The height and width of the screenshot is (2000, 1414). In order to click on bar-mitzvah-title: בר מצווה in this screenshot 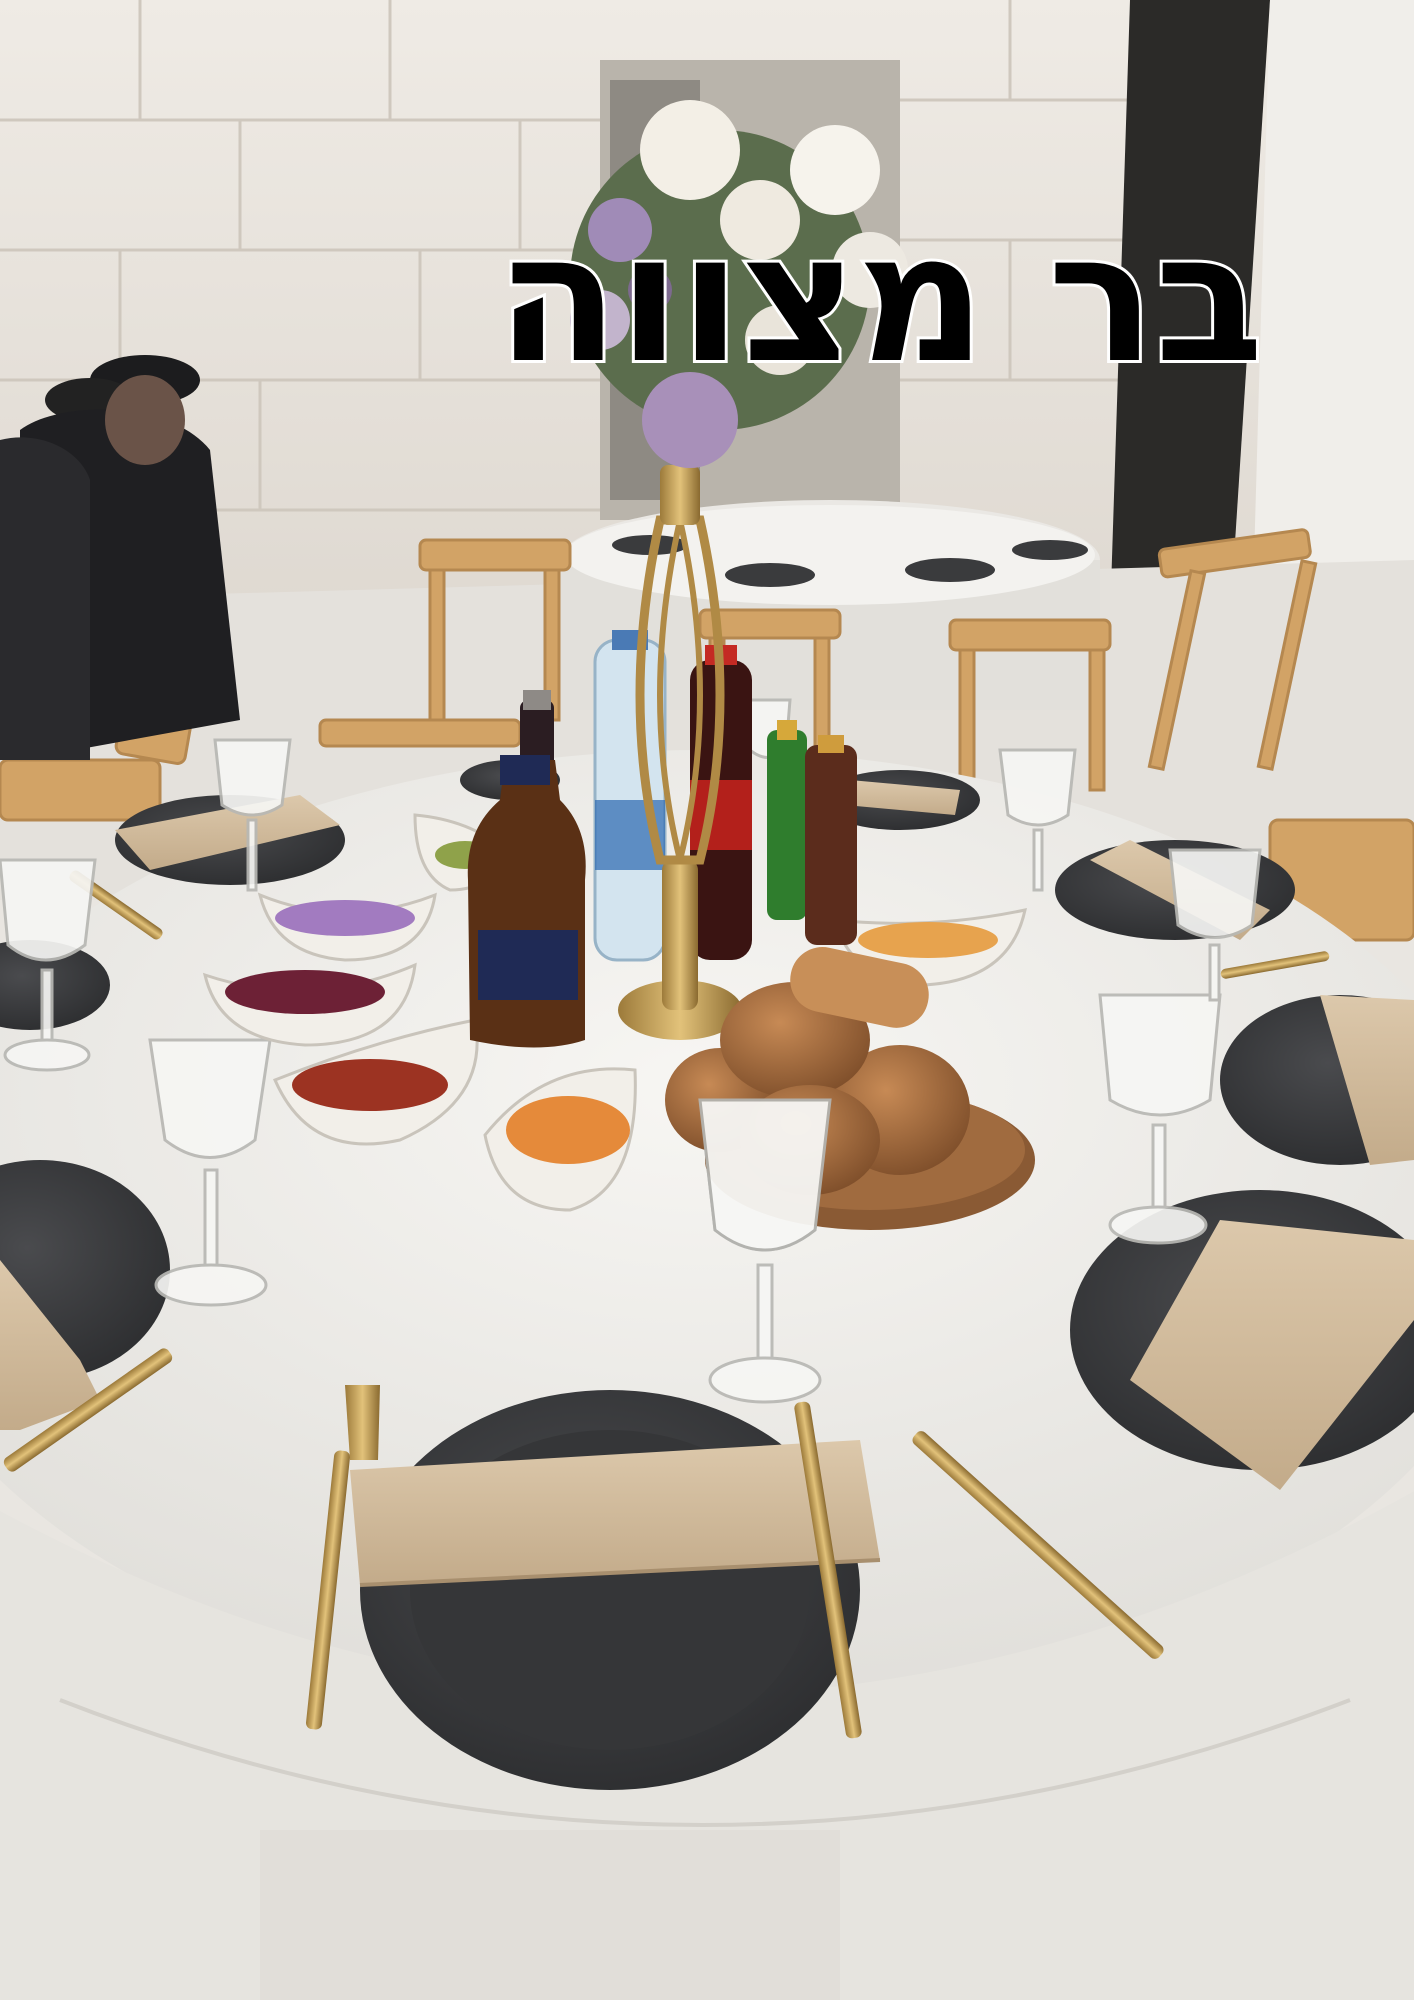, I will do `click(879, 298)`.